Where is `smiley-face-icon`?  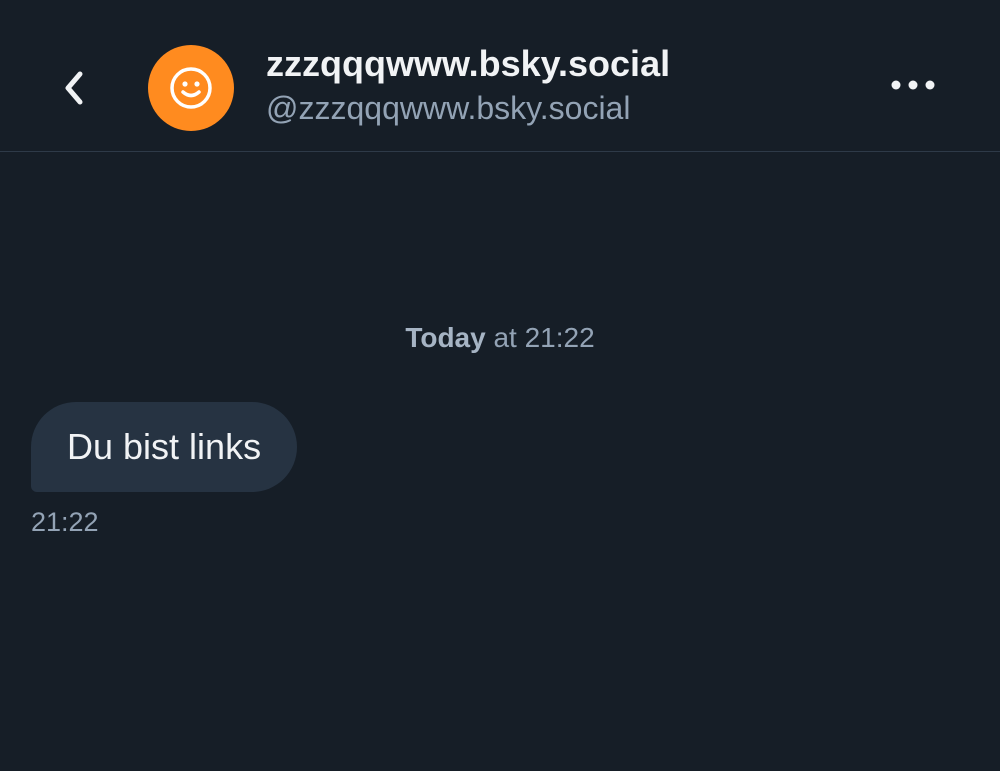
smiley-face-icon is located at coordinates (191, 88).